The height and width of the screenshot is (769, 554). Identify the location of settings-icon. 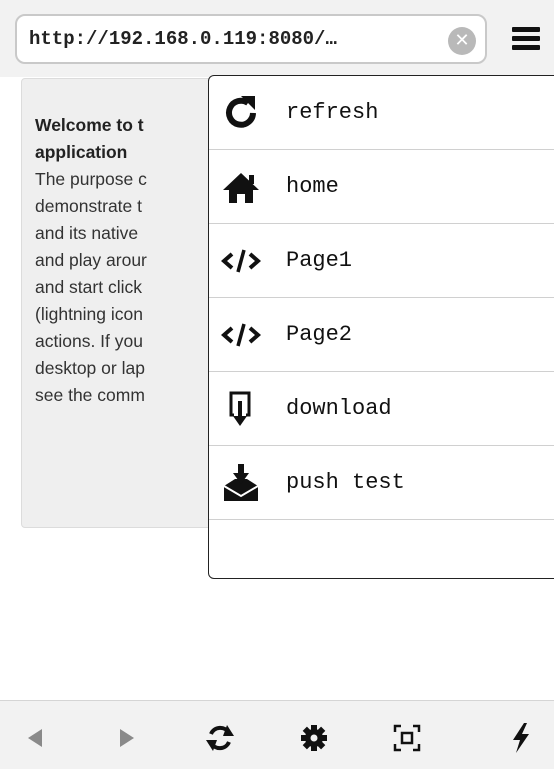
(314, 738).